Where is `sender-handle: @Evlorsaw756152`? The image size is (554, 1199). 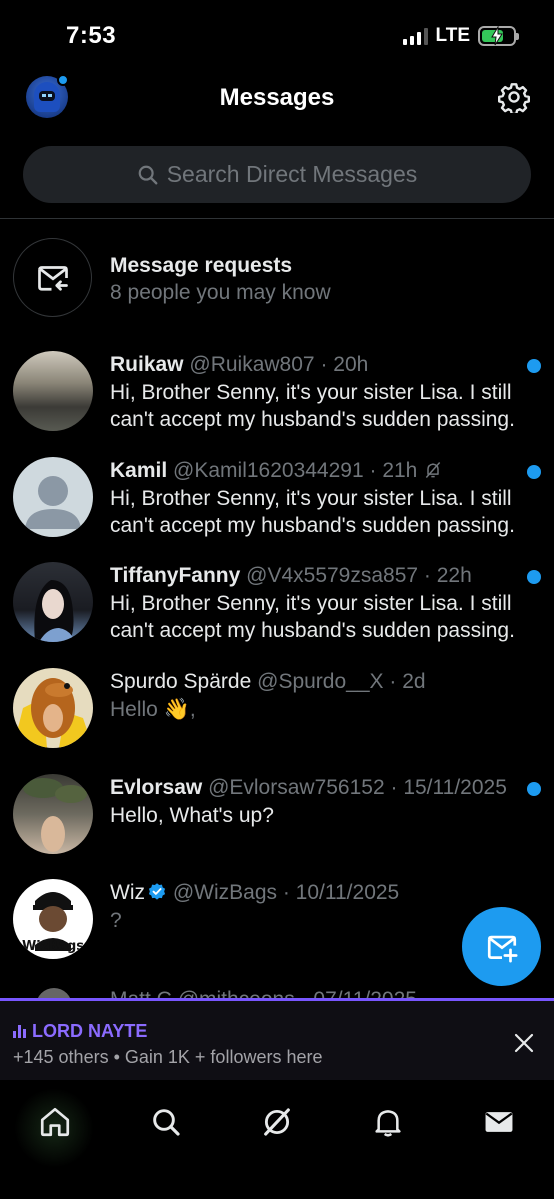
sender-handle: @Evlorsaw756152 is located at coordinates (296, 787).